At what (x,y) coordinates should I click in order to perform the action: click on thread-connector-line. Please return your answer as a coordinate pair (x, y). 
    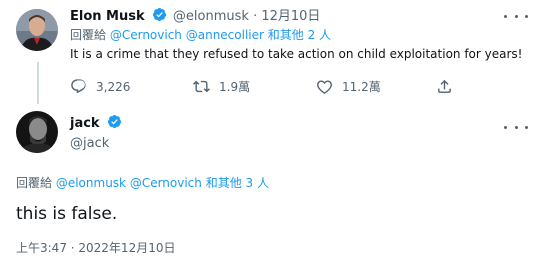
    Looking at the image, I should click on (38, 83).